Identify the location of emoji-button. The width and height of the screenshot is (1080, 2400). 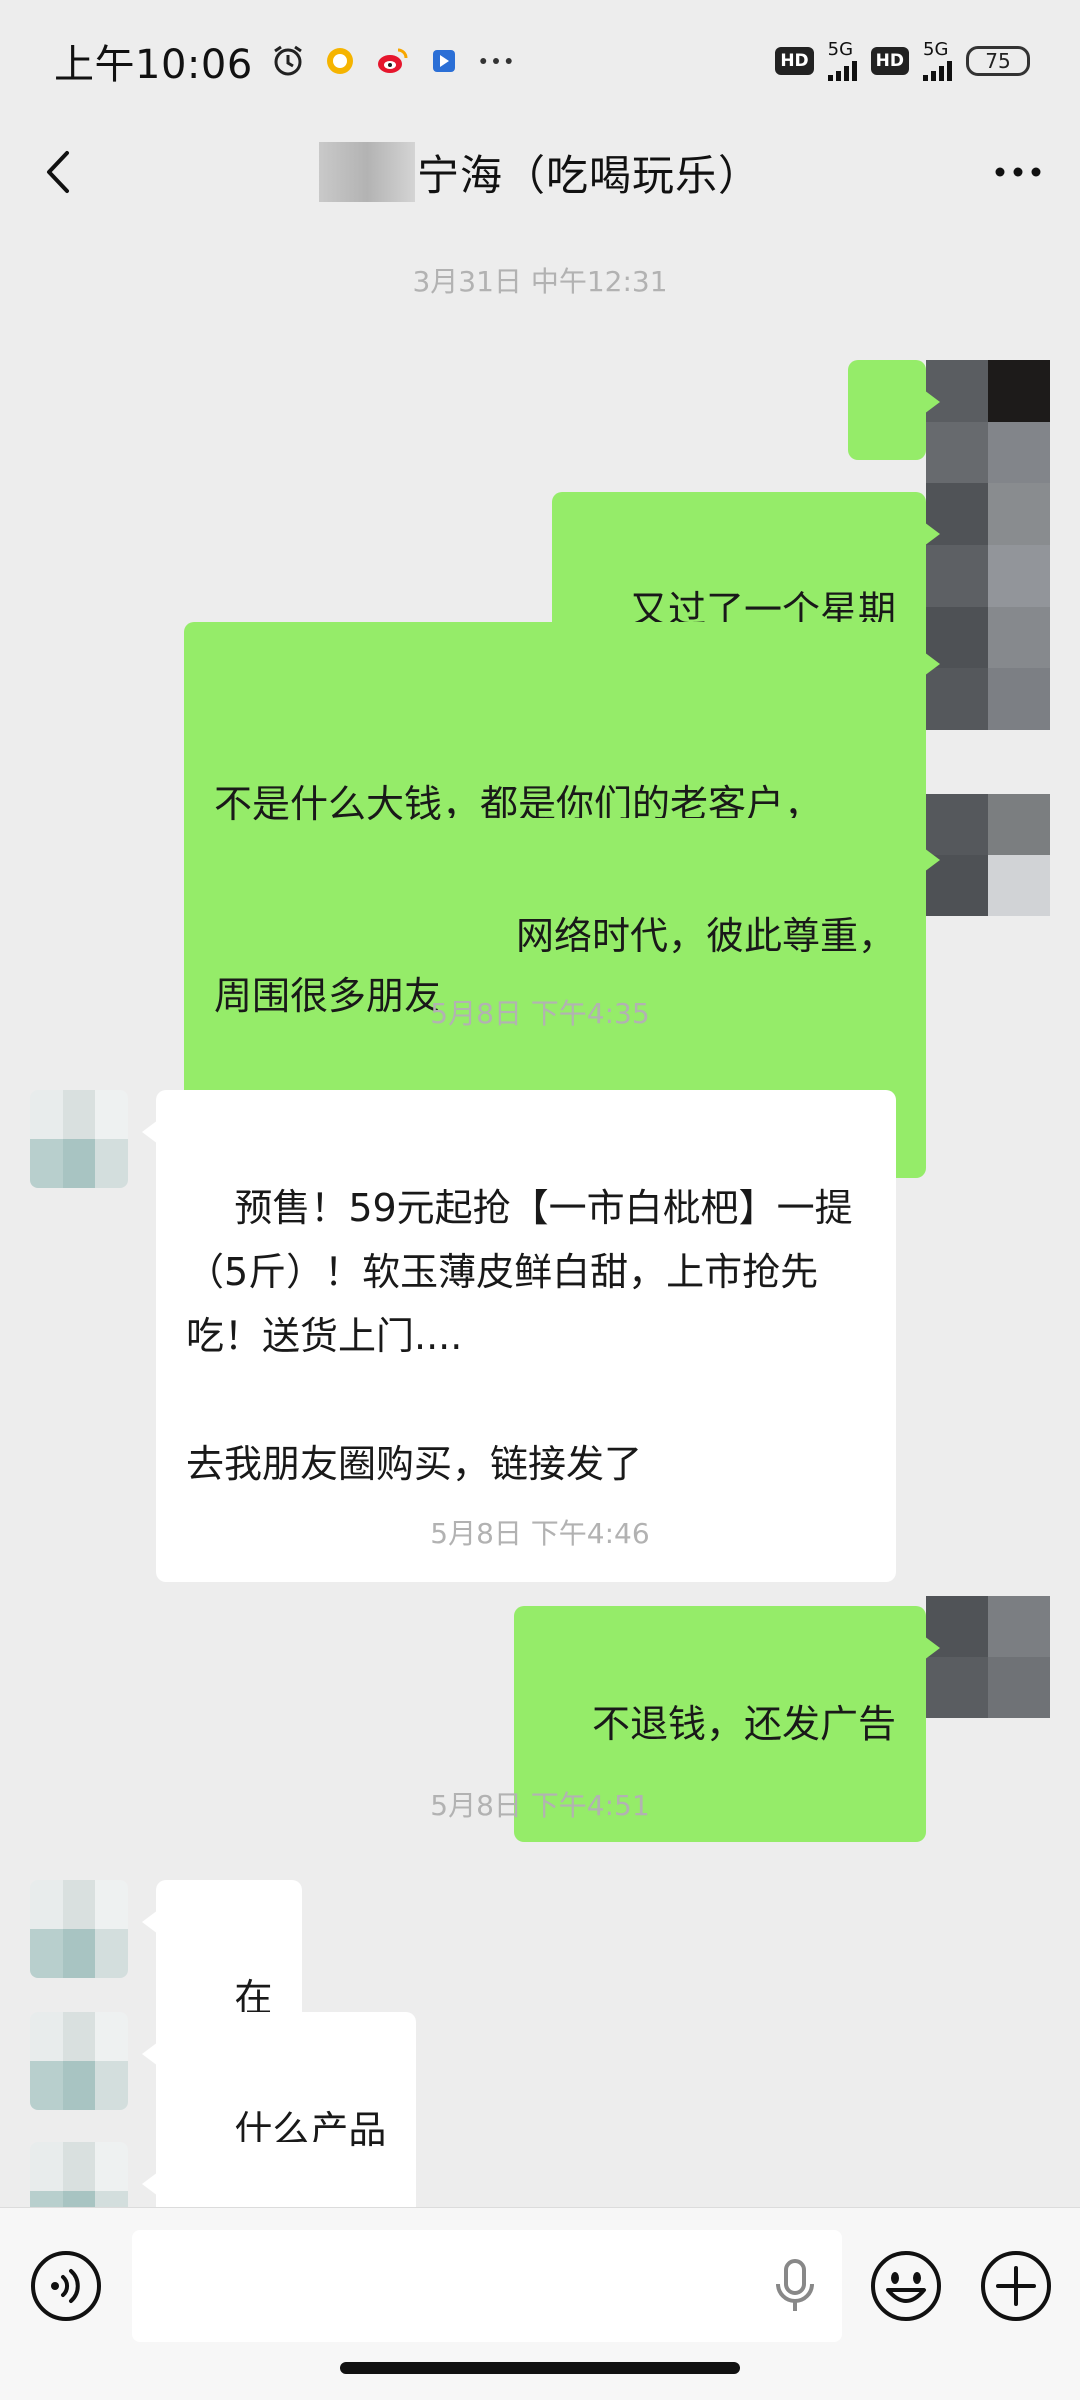
(906, 2286).